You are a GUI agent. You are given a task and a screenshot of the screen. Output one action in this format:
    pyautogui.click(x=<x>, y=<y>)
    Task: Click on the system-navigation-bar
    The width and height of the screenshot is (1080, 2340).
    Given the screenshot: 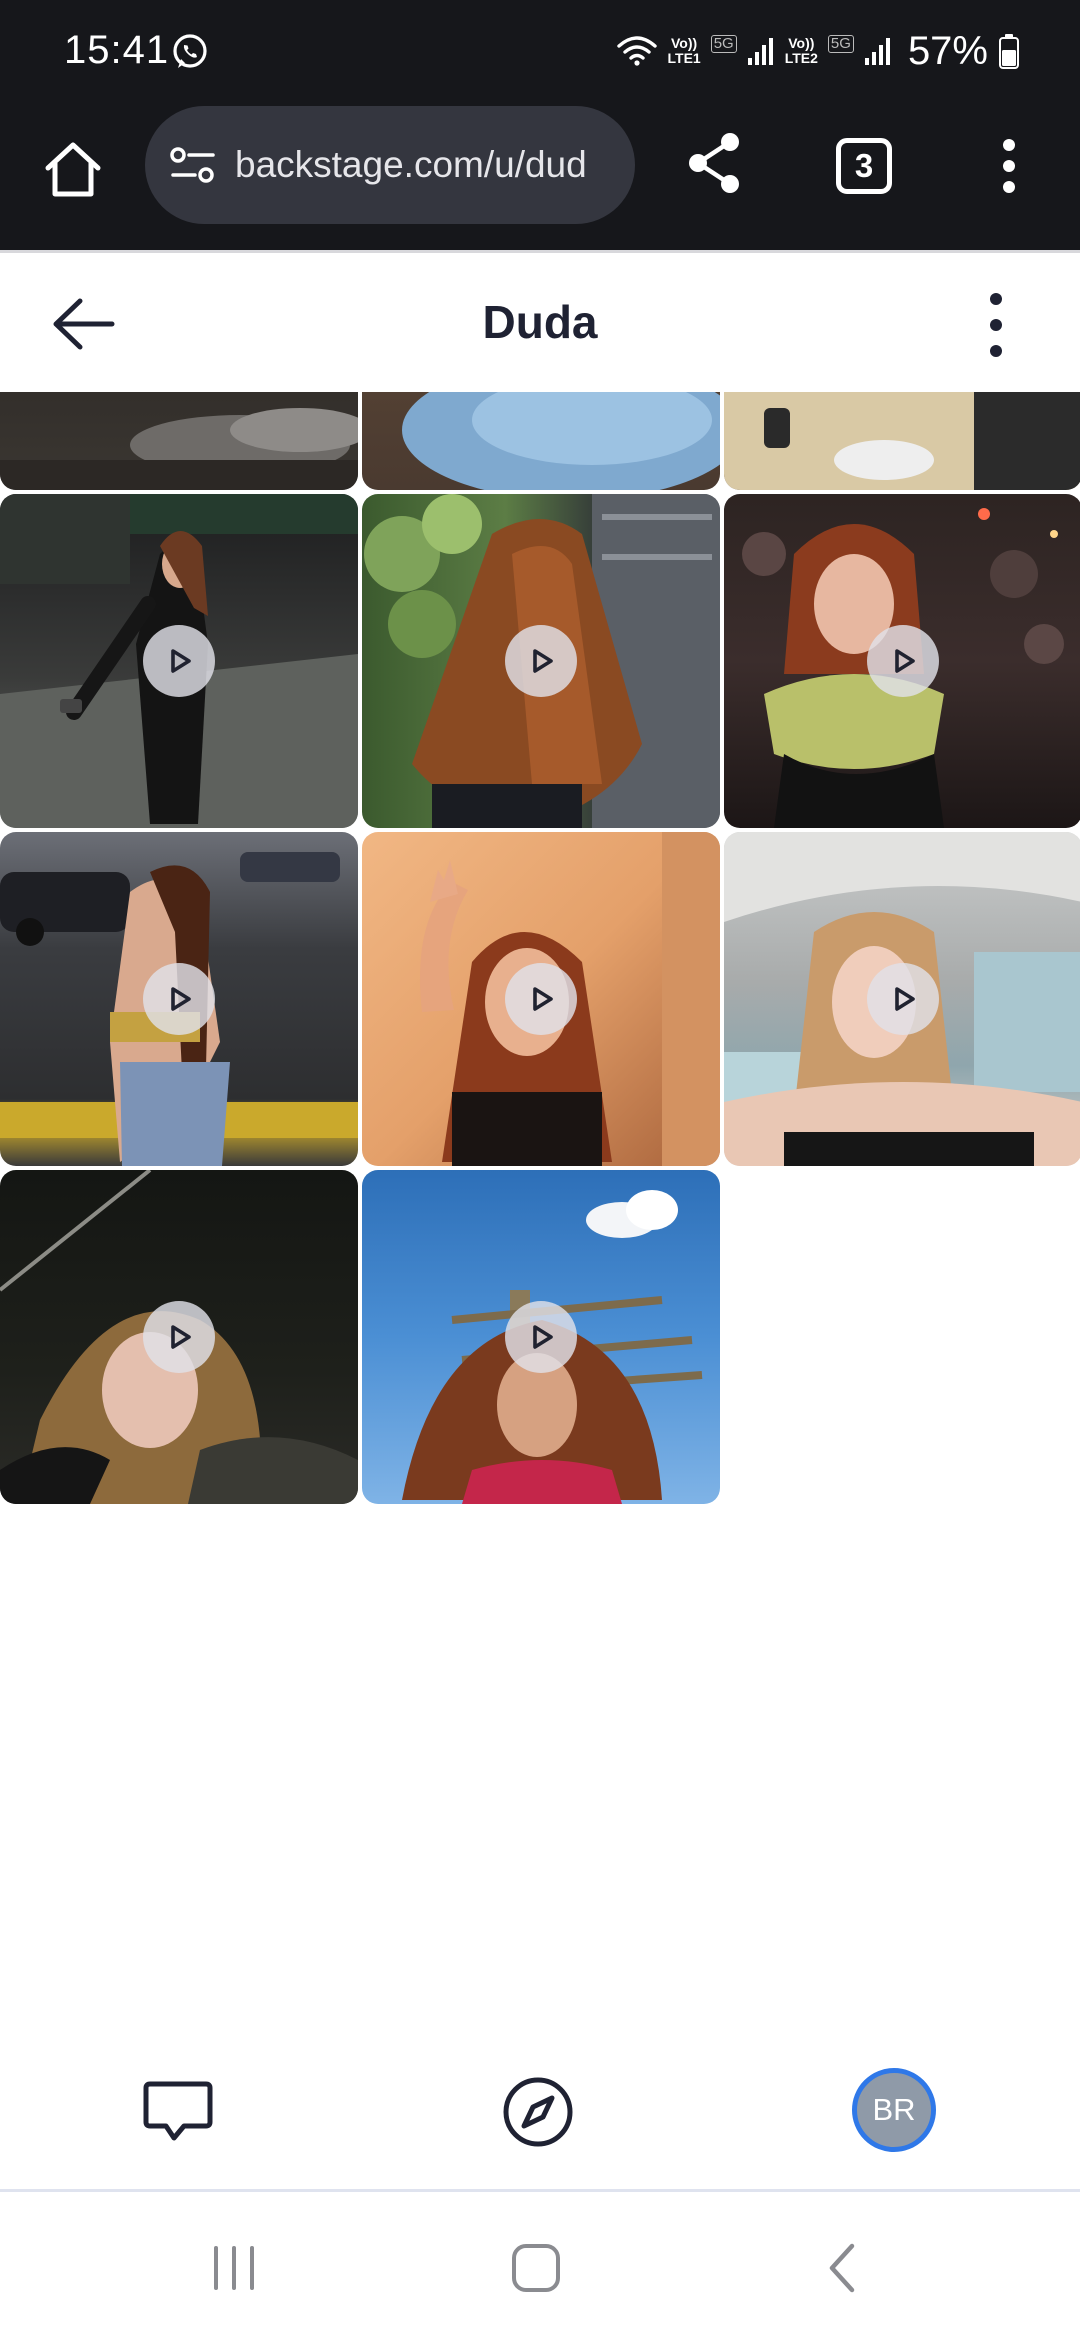 What is the action you would take?
    pyautogui.click(x=540, y=2266)
    